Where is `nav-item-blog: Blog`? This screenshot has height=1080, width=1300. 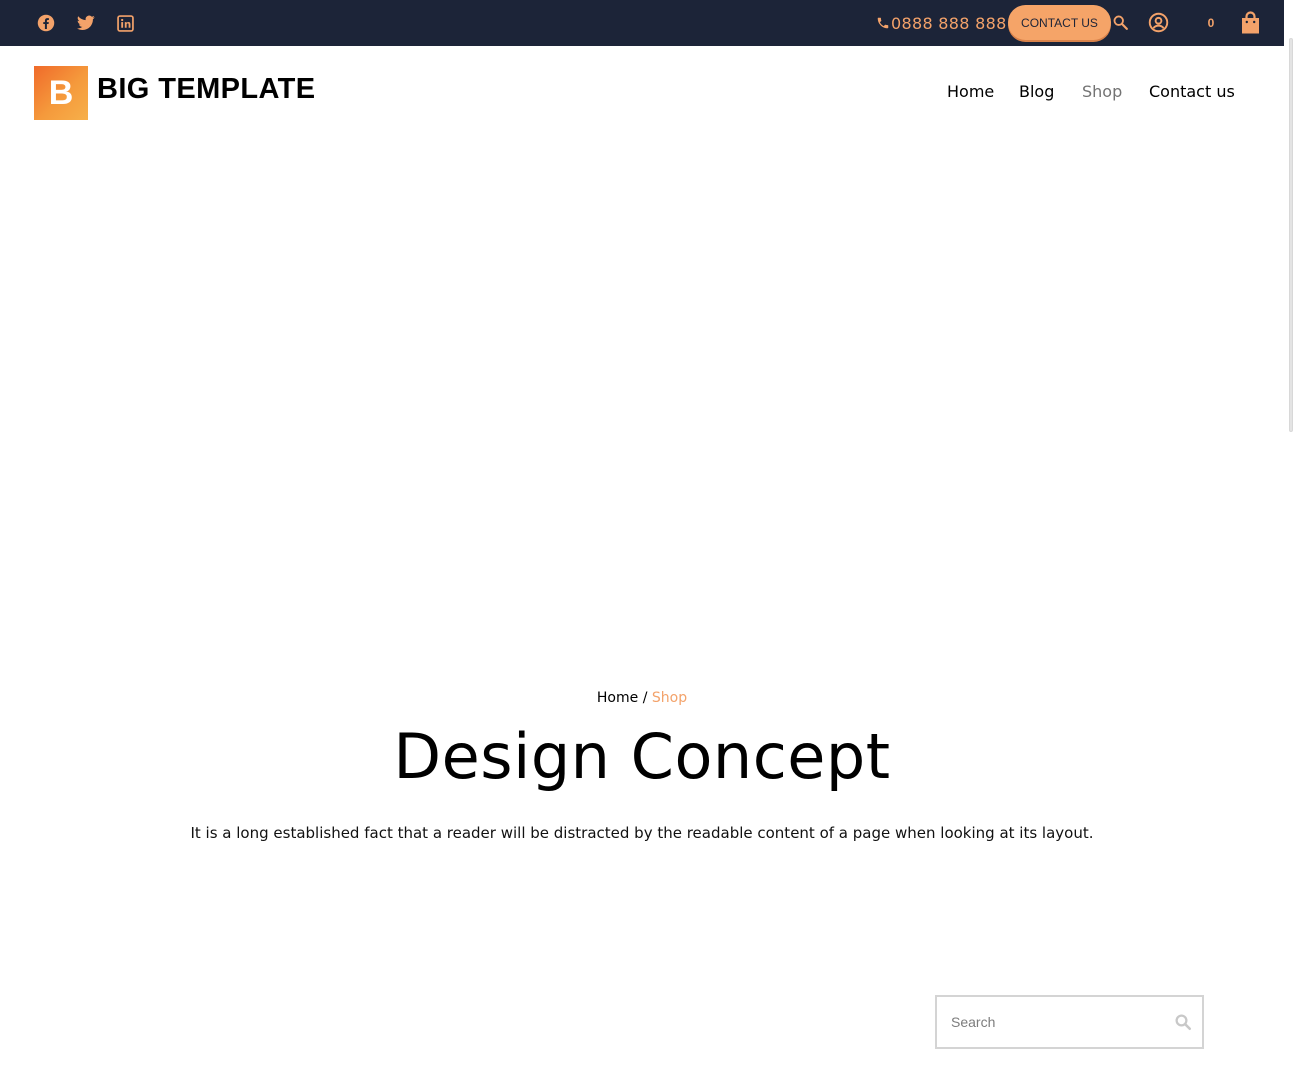
nav-item-blog: Blog is located at coordinates (1036, 91).